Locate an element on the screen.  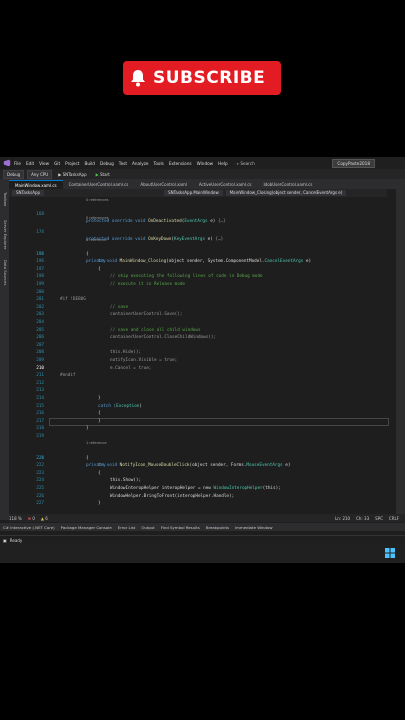
menu-debug: Debug is located at coordinates (107, 163).